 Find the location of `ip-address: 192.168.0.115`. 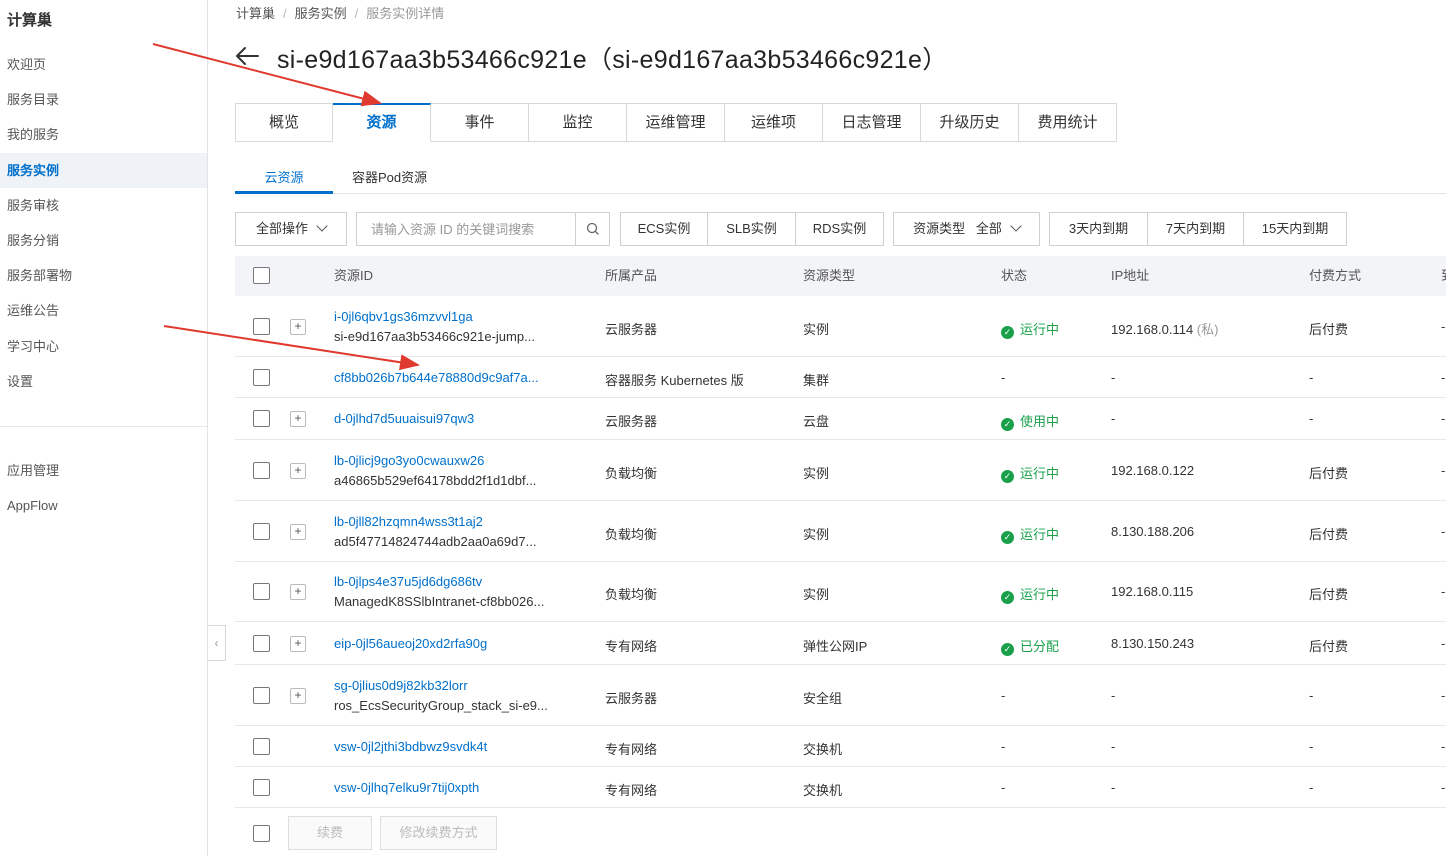

ip-address: 192.168.0.115 is located at coordinates (1152, 591).